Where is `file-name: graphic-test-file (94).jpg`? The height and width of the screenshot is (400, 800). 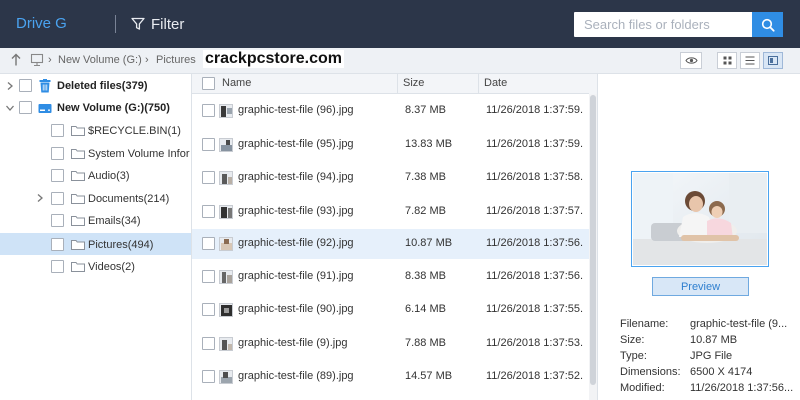 file-name: graphic-test-file (94).jpg is located at coordinates (296, 177).